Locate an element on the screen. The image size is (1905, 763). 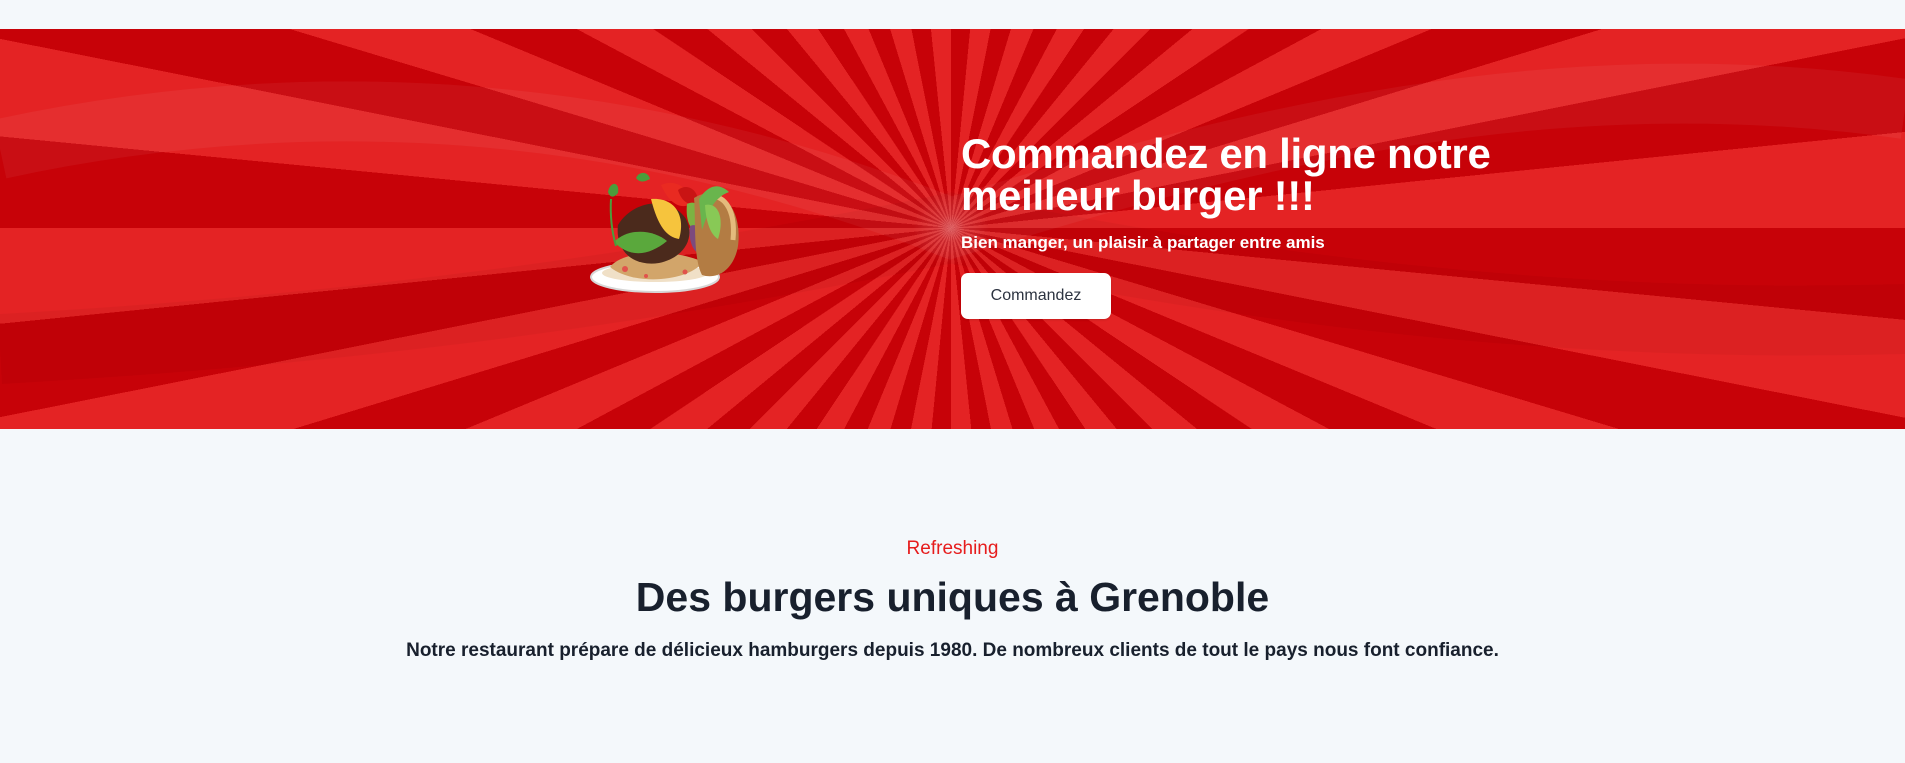
burger-image is located at coordinates (664, 232).